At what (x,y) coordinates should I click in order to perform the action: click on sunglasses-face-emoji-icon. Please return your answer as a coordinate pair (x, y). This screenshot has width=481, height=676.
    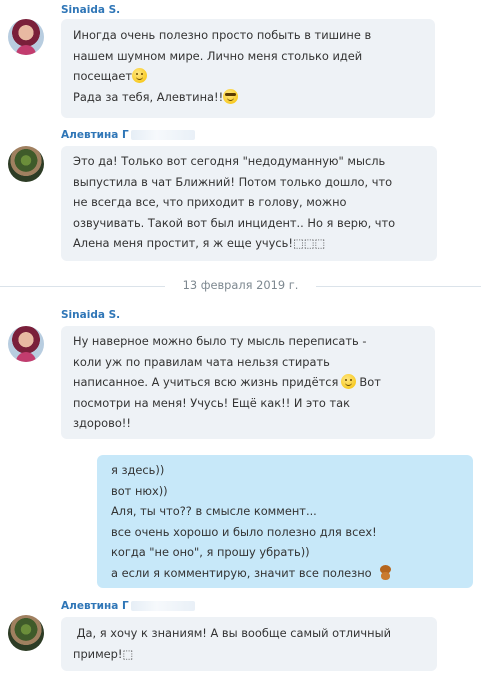
    Looking at the image, I should click on (231, 96).